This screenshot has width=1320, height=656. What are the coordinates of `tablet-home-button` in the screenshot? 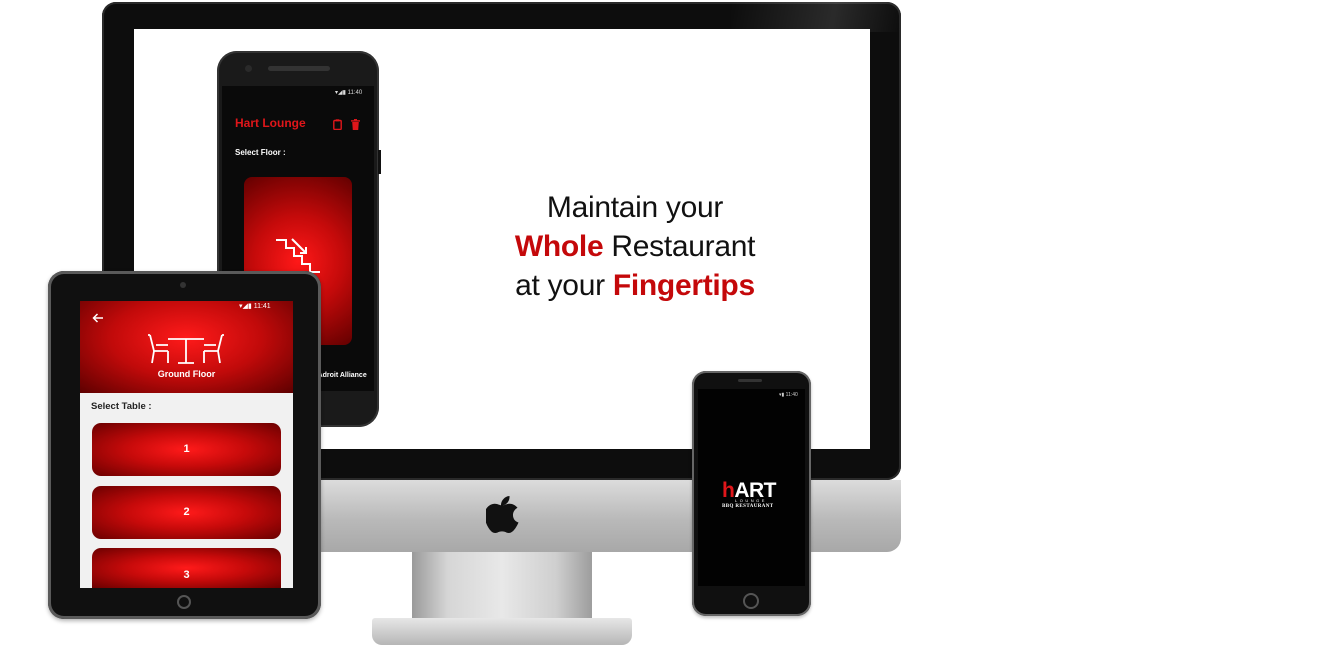 It's located at (184, 602).